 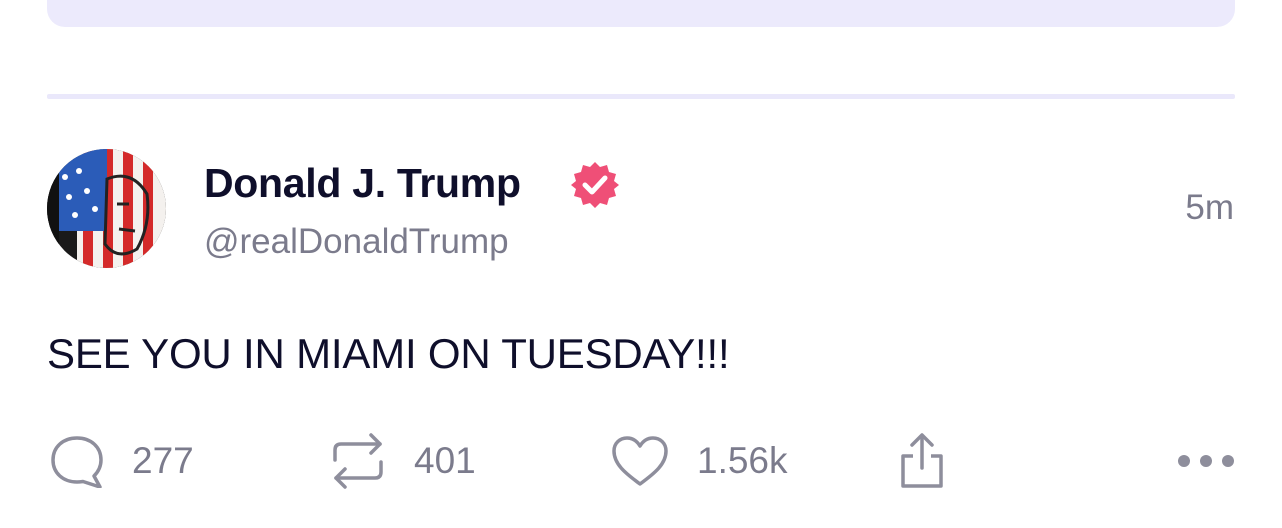 I want to click on flag-portrait-avatar-icon, so click(x=106, y=208).